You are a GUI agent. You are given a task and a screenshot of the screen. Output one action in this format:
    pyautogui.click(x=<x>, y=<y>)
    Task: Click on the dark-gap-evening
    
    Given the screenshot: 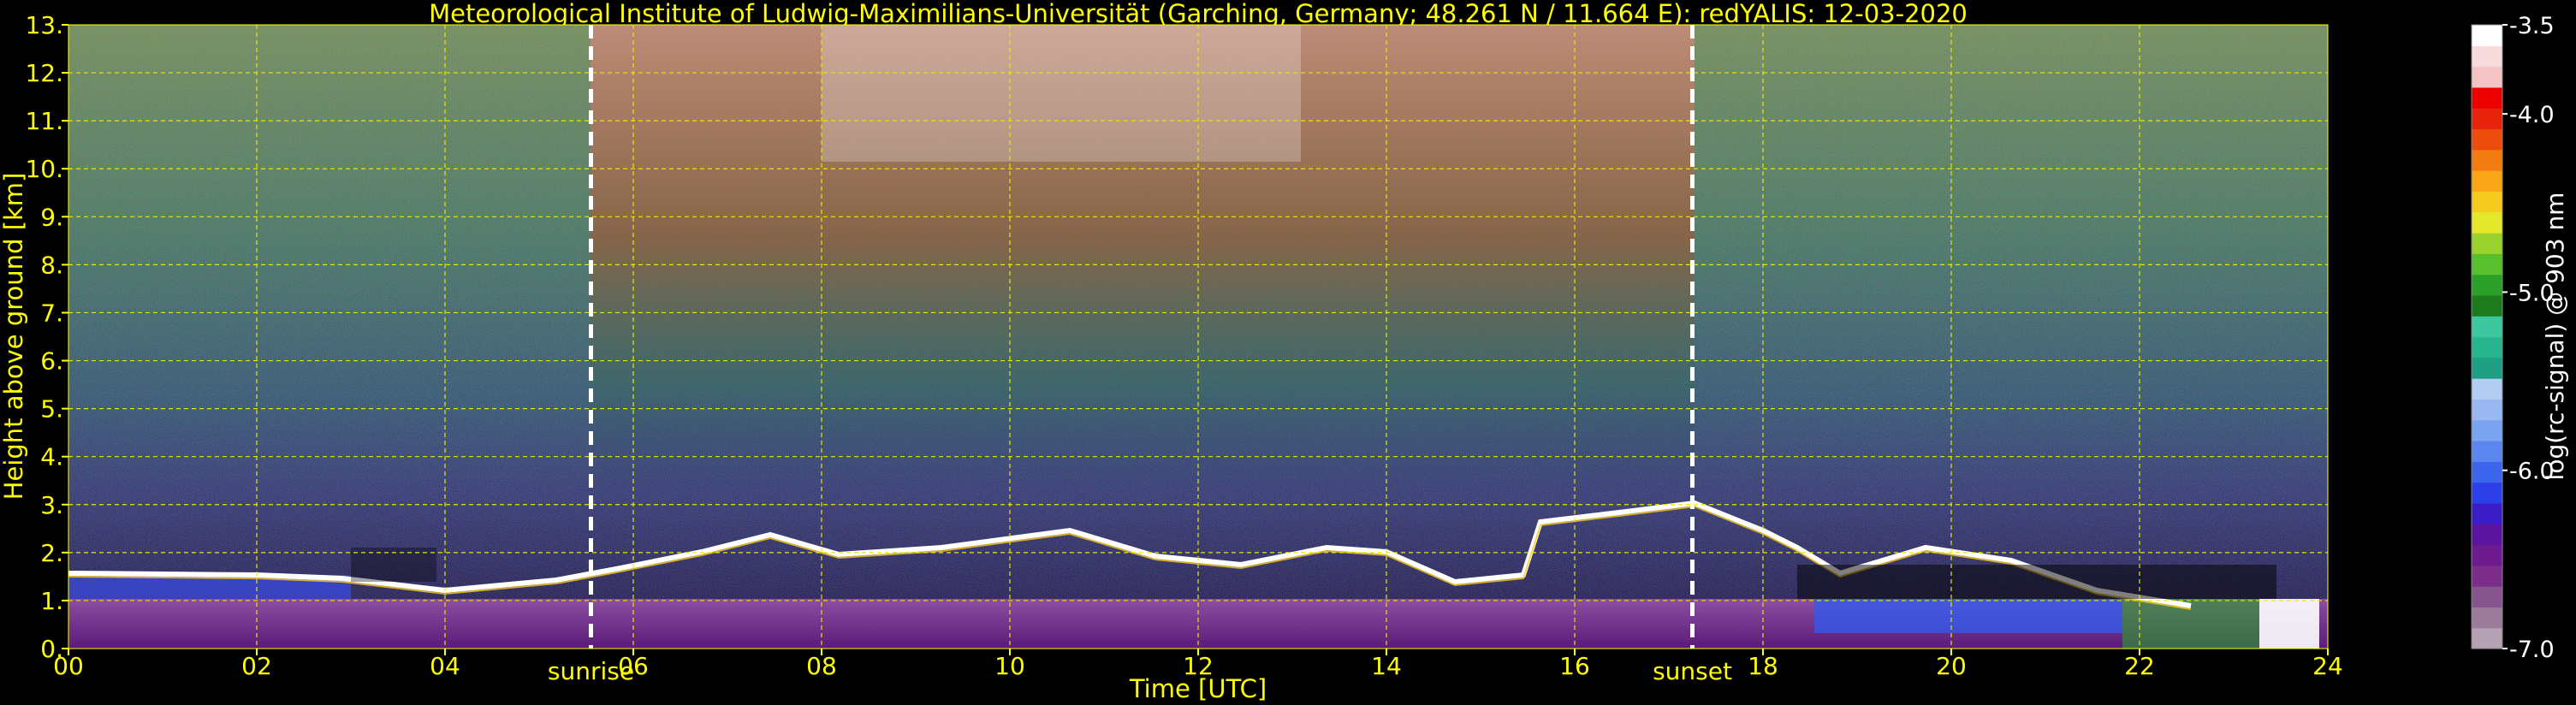 What is the action you would take?
    pyautogui.click(x=2036, y=582)
    